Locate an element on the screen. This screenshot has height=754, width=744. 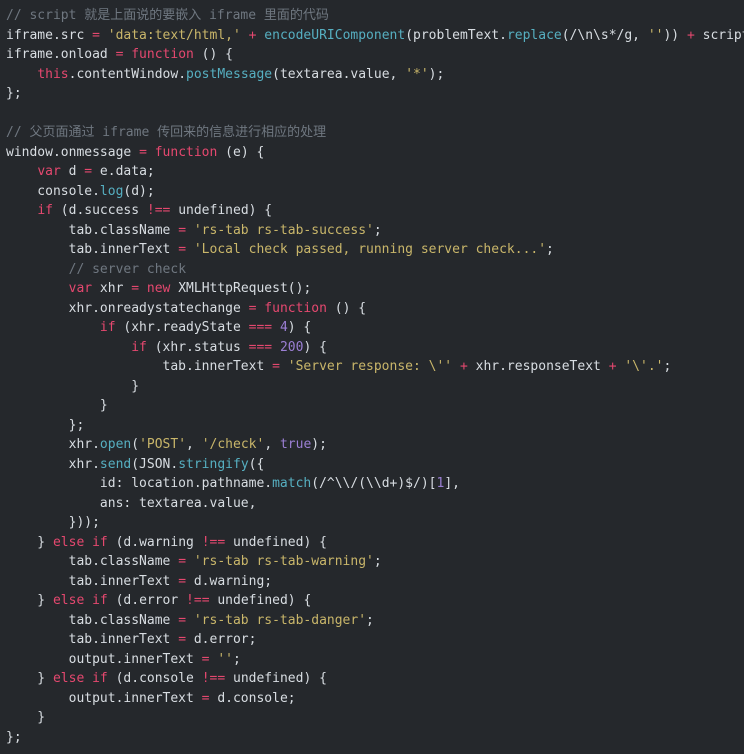
code-token-pln: d is located at coordinates (72, 171).